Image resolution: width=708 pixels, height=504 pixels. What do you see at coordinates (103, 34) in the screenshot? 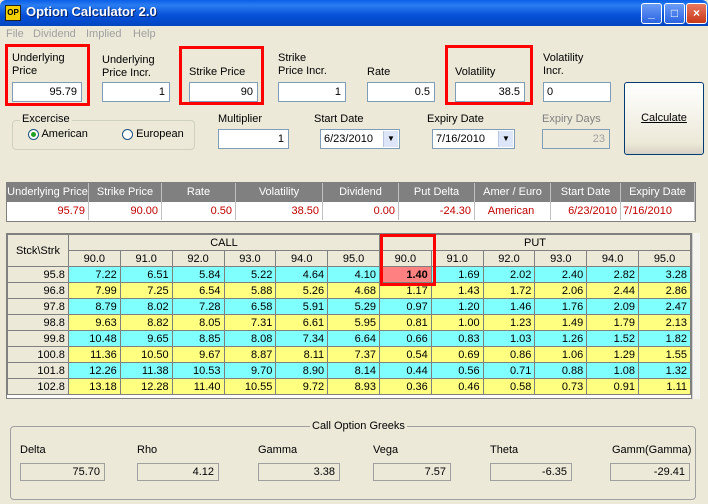
I see `menu-implied: Implied` at bounding box center [103, 34].